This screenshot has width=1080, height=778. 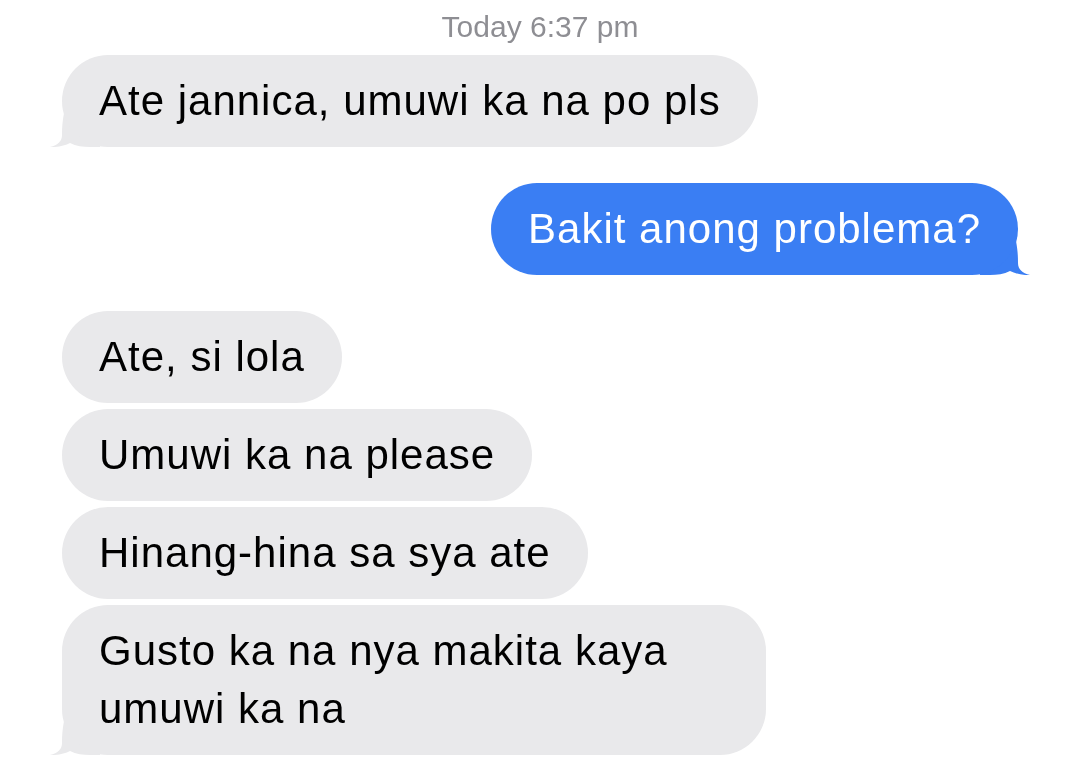 What do you see at coordinates (297, 455) in the screenshot?
I see `message-bubble: Umuwi ka na please` at bounding box center [297, 455].